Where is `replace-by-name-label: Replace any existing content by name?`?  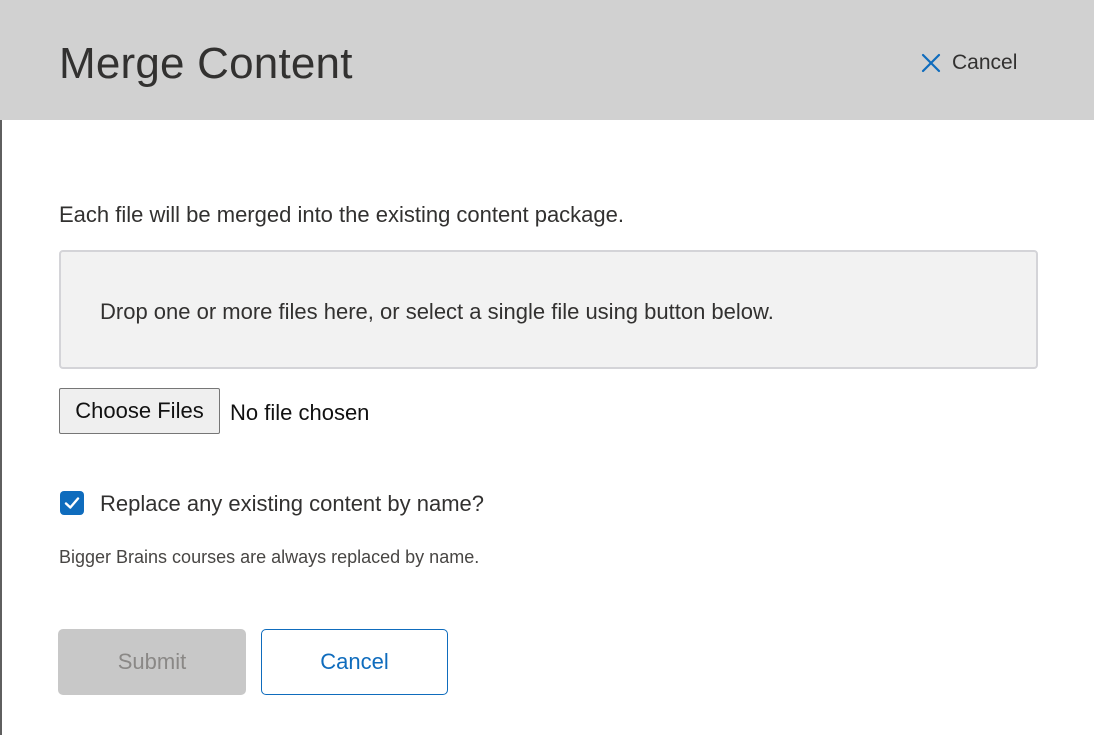 replace-by-name-label: Replace any existing content by name? is located at coordinates (292, 504).